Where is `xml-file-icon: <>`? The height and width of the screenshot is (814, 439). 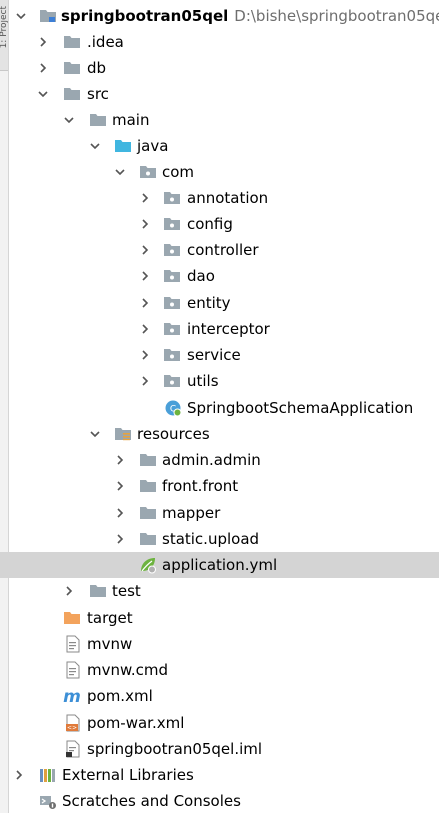
xml-file-icon: <> is located at coordinates (73, 723).